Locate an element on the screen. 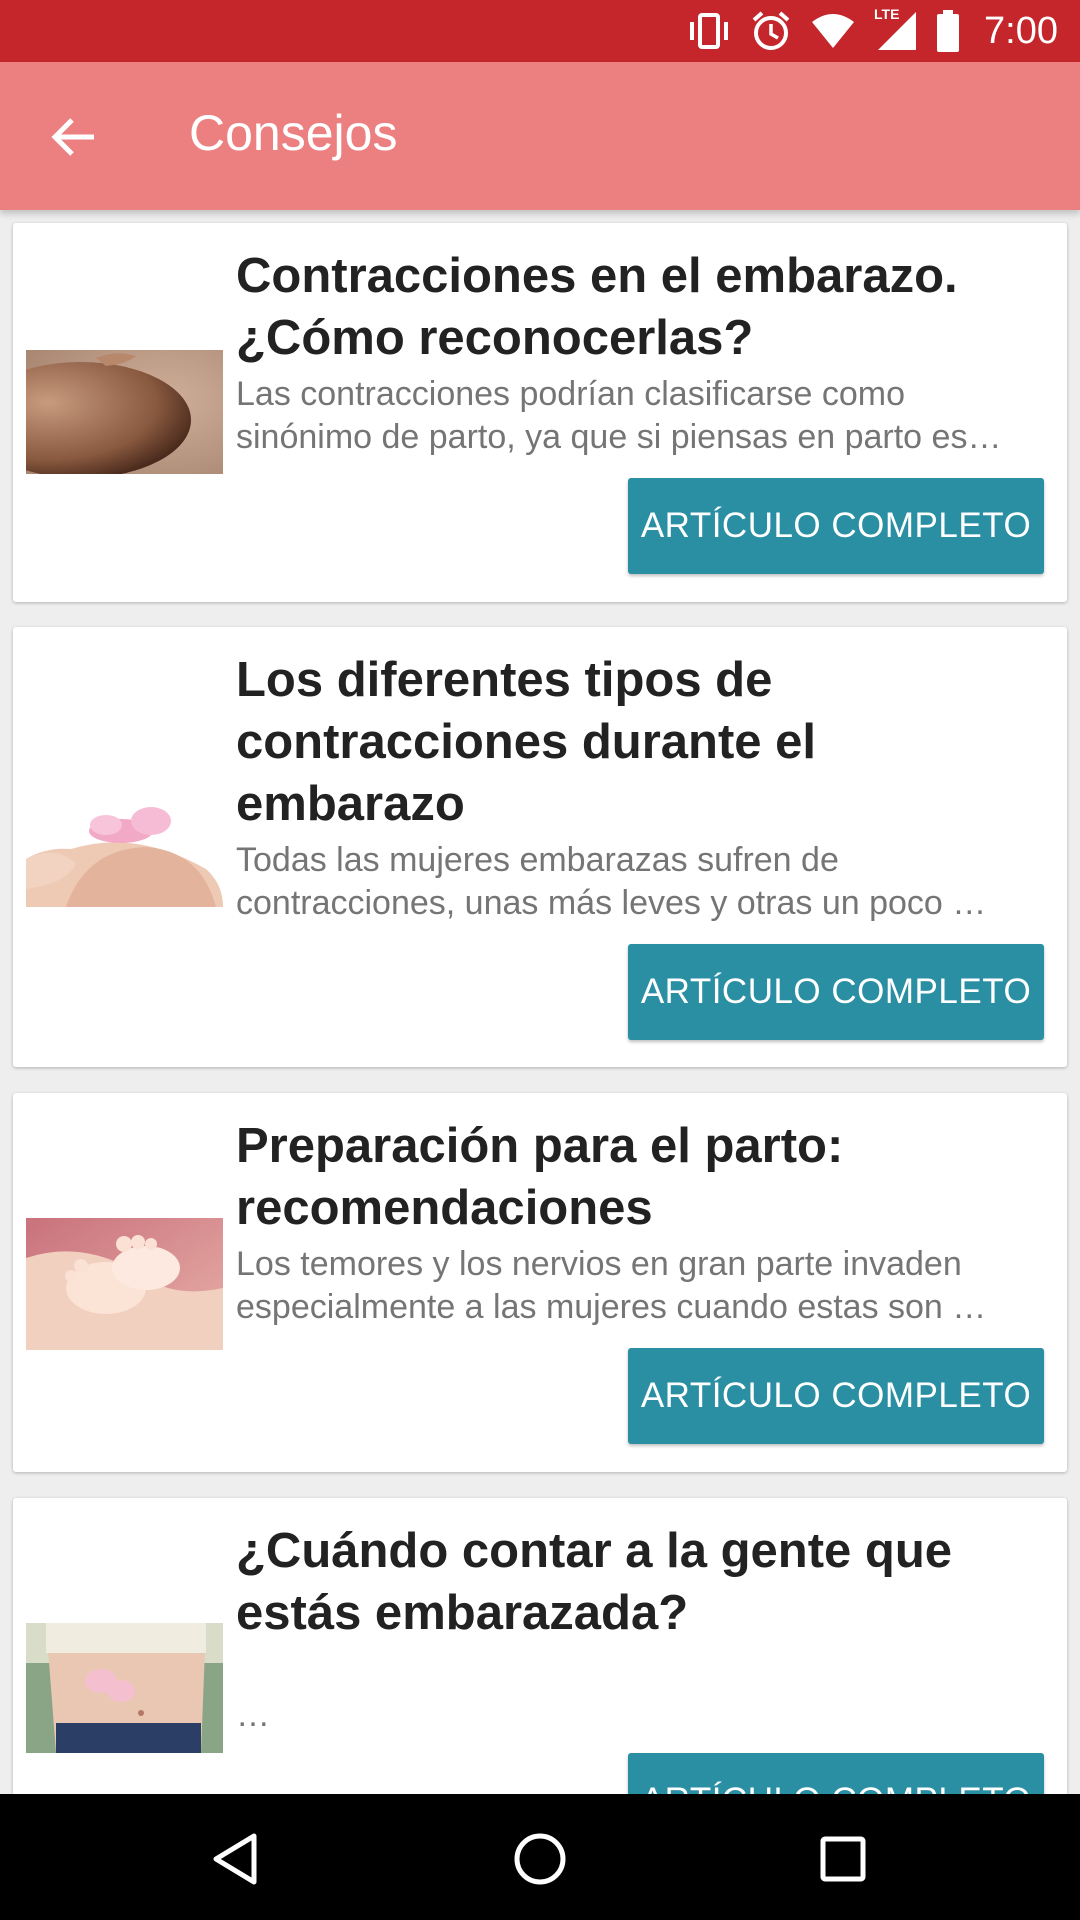 The image size is (1080, 1920). nav-recents-button is located at coordinates (843, 1859).